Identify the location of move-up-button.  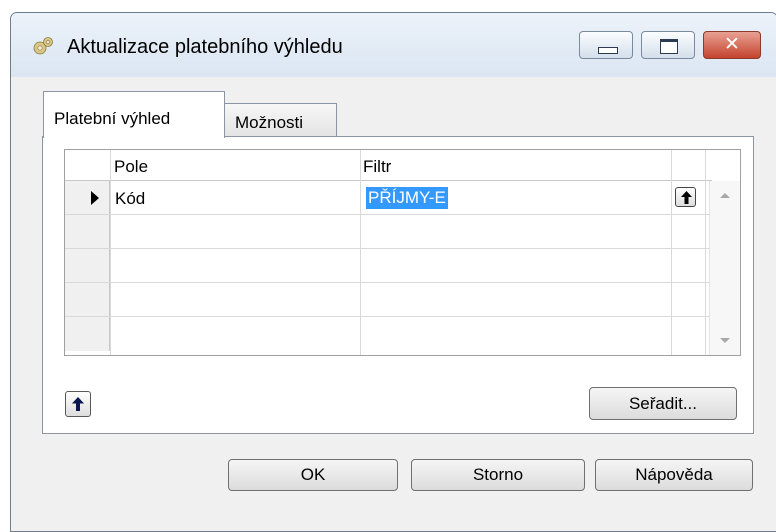
(78, 404).